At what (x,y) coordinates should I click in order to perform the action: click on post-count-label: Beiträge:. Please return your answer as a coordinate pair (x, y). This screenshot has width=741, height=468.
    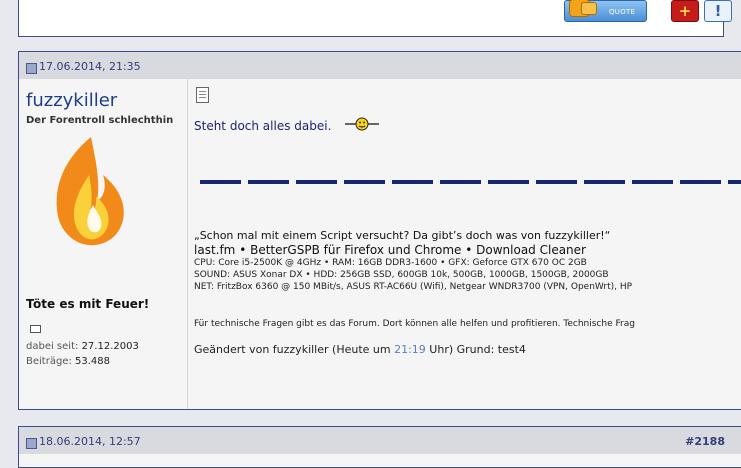
    Looking at the image, I should click on (49, 361).